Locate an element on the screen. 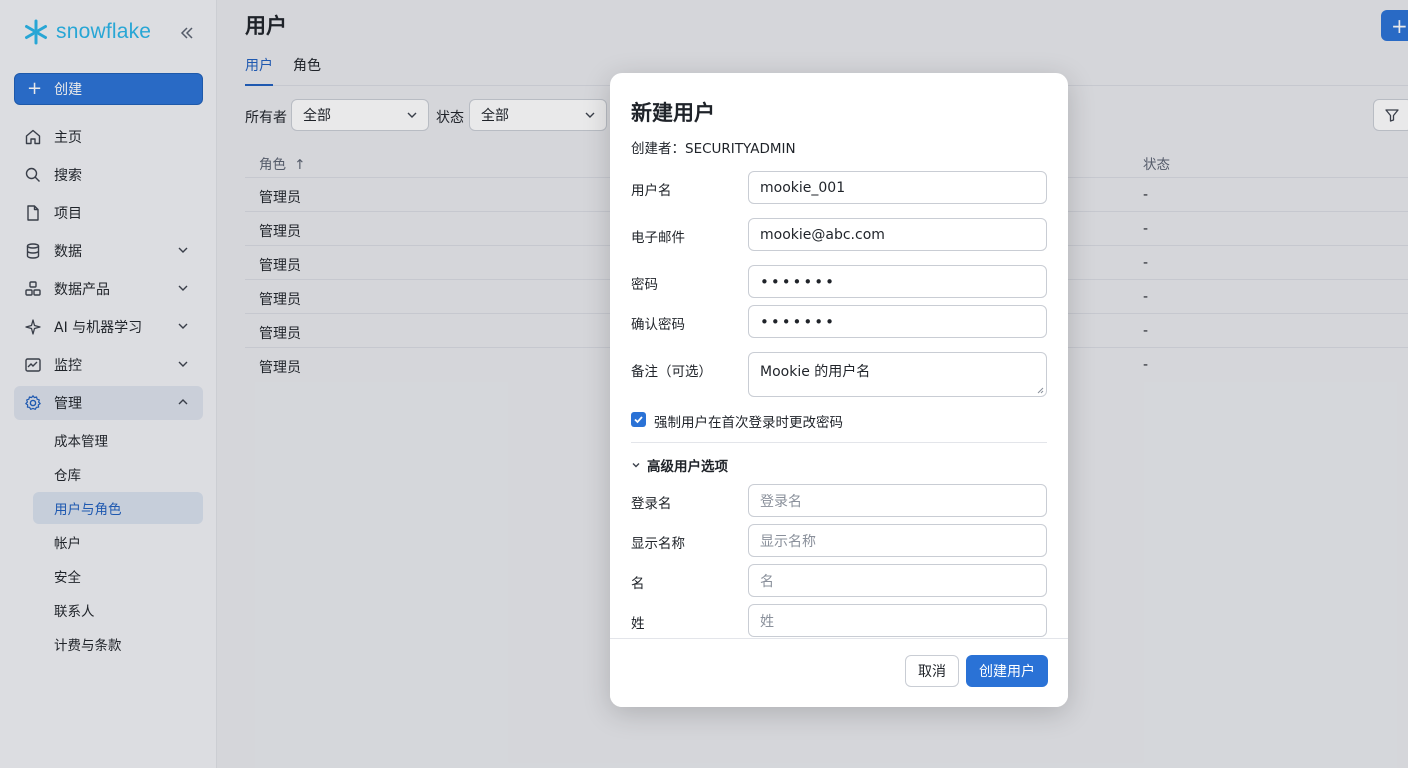 The image size is (1408, 768). username-input: mookie_001 is located at coordinates (897, 187).